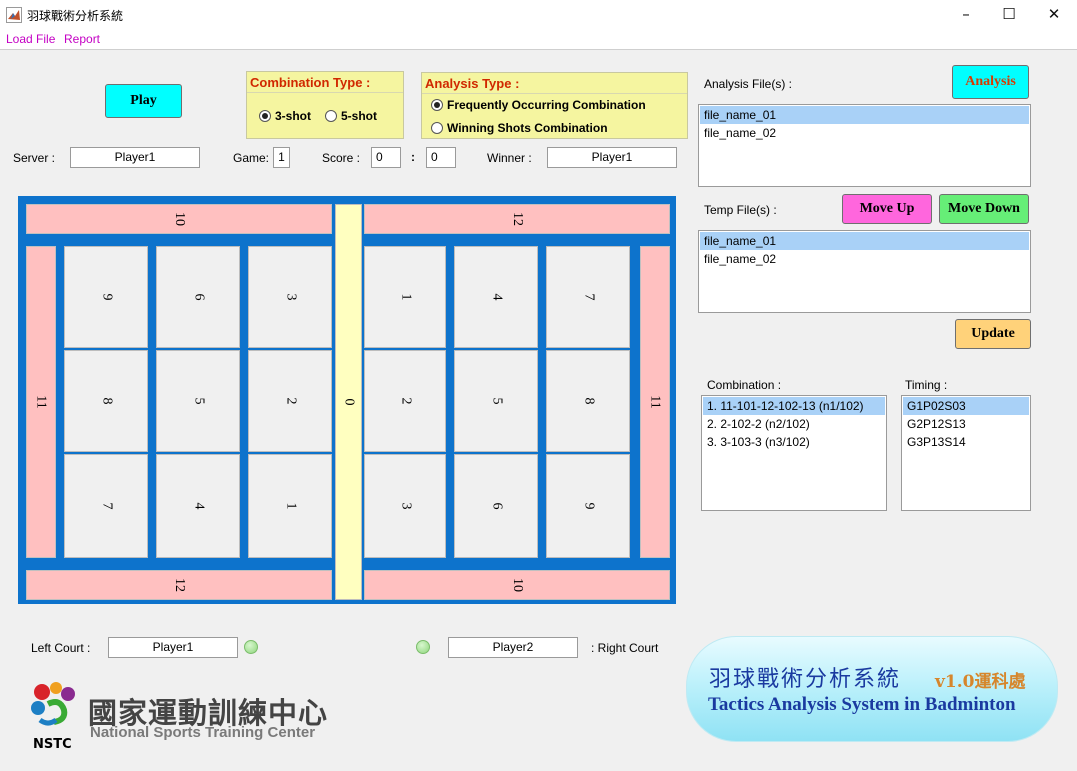 This screenshot has height=771, width=1077. What do you see at coordinates (325, 105) in the screenshot?
I see `combination-type-panel: Combination Type : 3-shot 5-shot` at bounding box center [325, 105].